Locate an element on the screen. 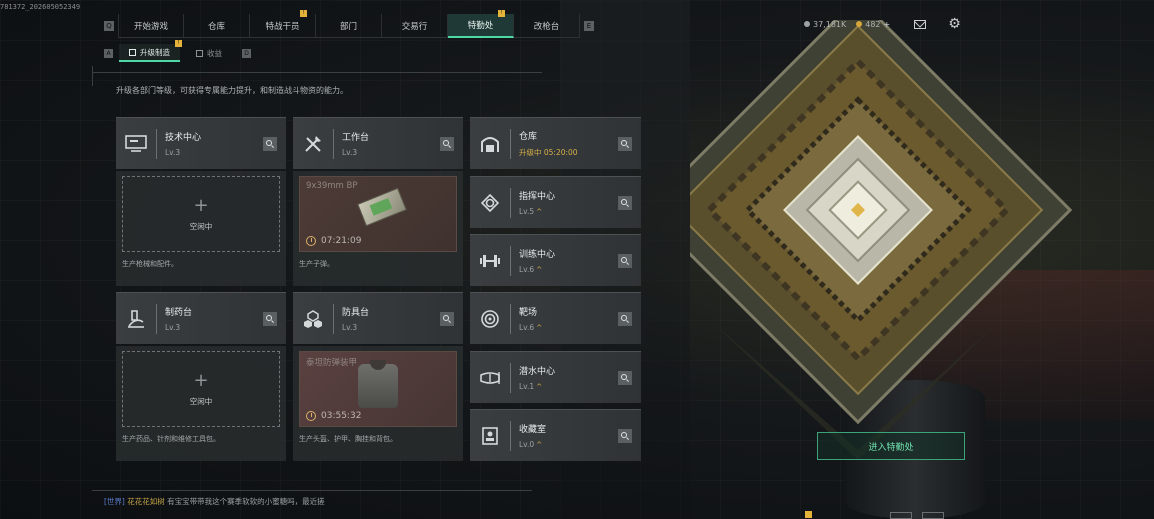 The width and height of the screenshot is (1154, 519). tab-department: 部门 is located at coordinates (349, 26).